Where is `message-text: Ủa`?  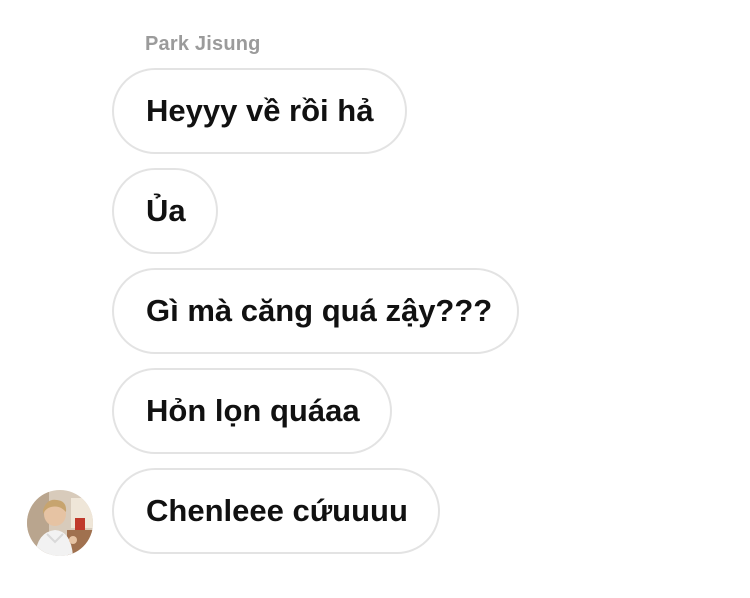 message-text: Ủa is located at coordinates (166, 210).